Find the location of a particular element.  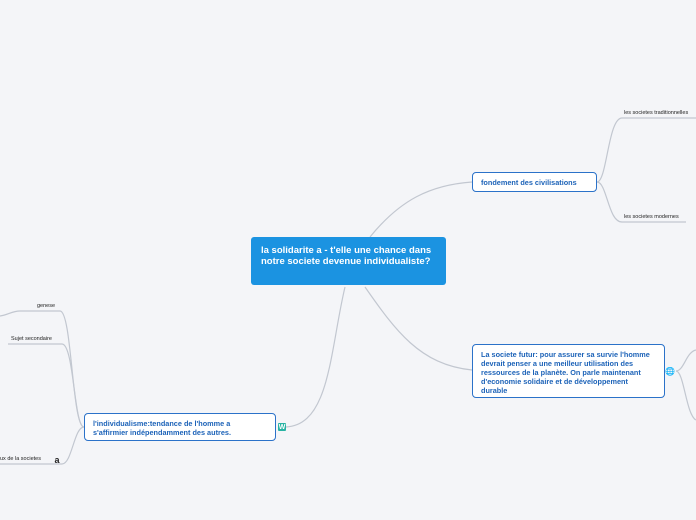

globe-icon: 🌐 is located at coordinates (670, 371).